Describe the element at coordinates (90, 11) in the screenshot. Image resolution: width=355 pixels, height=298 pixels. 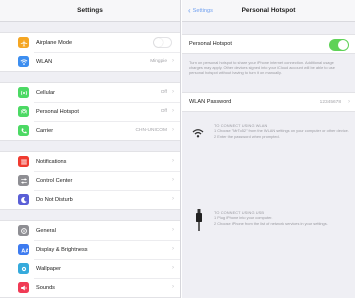
I see `settings-title: Settings` at that location.